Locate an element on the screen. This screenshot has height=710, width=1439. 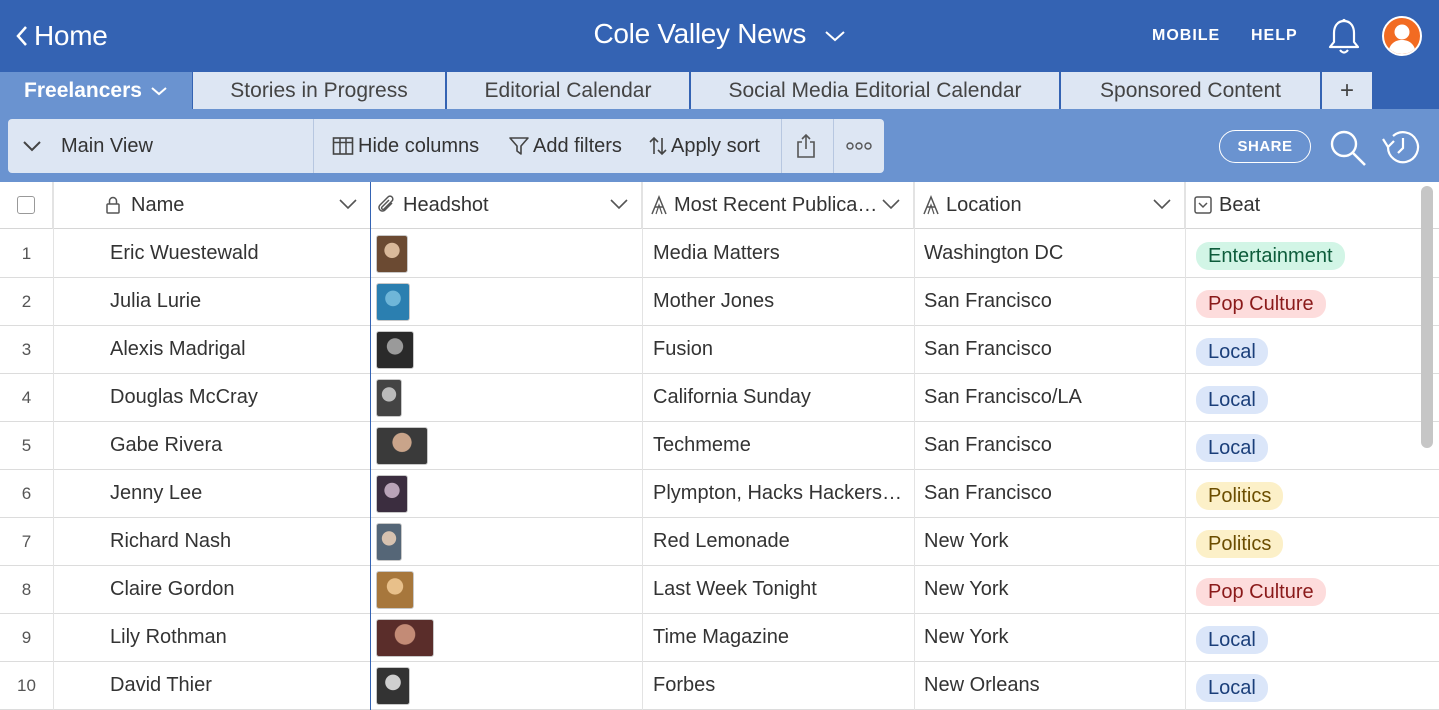
tab-editorial-calendar: Editorial Calendar is located at coordinates (568, 90).